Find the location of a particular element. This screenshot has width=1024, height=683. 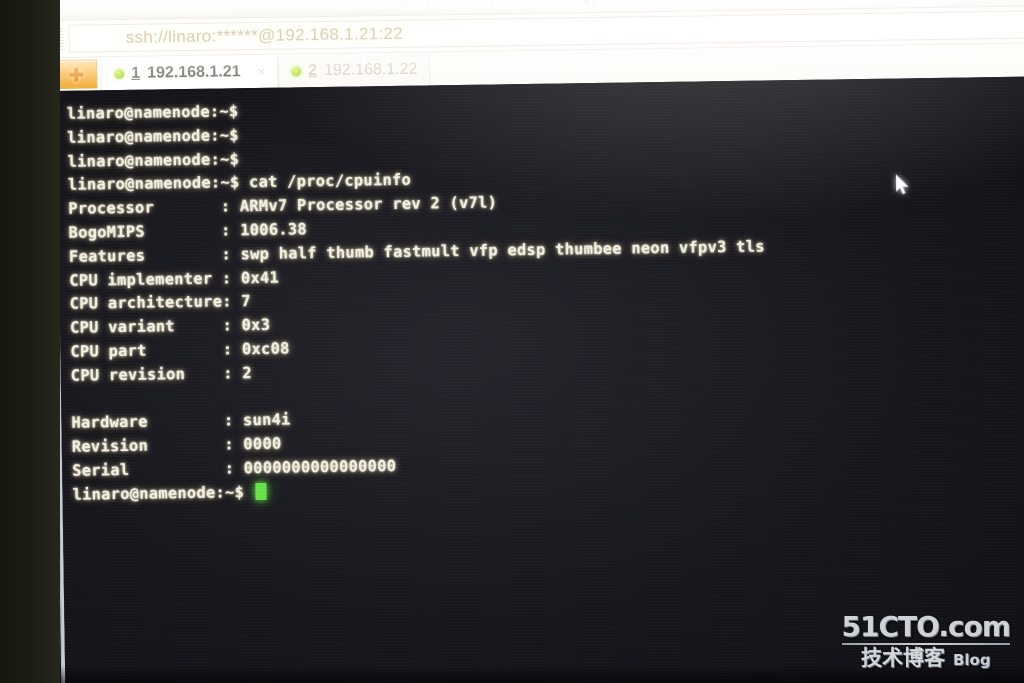

tab-192-168-1-22: 2 192.168.1.22 is located at coordinates (354, 70).